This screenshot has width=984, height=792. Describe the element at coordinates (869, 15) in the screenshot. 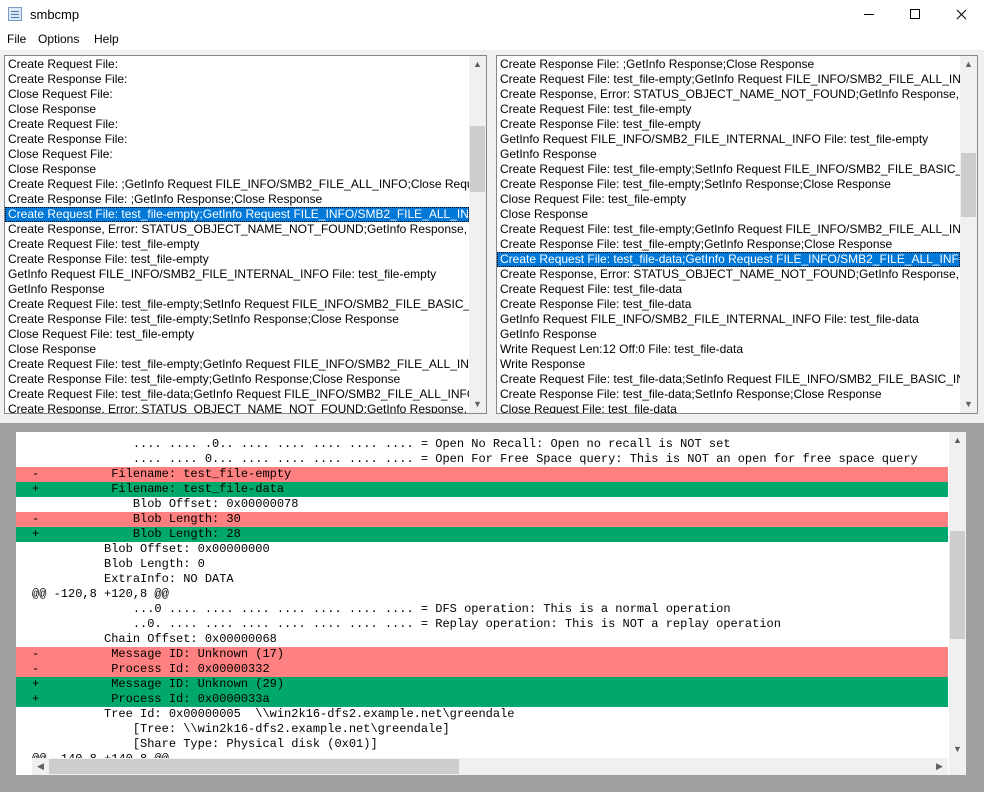

I see `minimize-button` at that location.